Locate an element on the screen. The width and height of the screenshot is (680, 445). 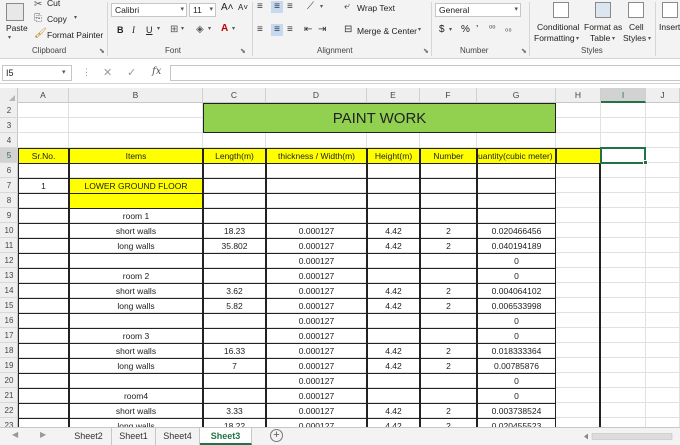
fill-color-dropdown-icon: ▾ is located at coordinates (209, 28).